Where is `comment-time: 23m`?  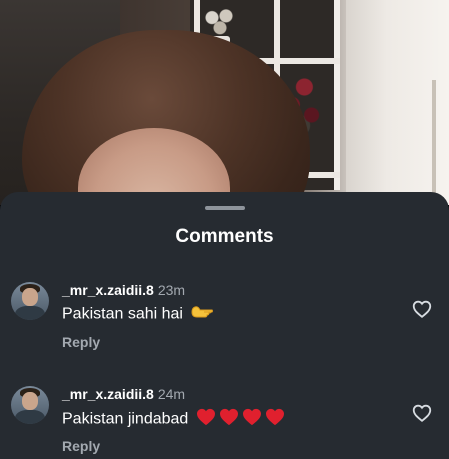 comment-time: 23m is located at coordinates (171, 290).